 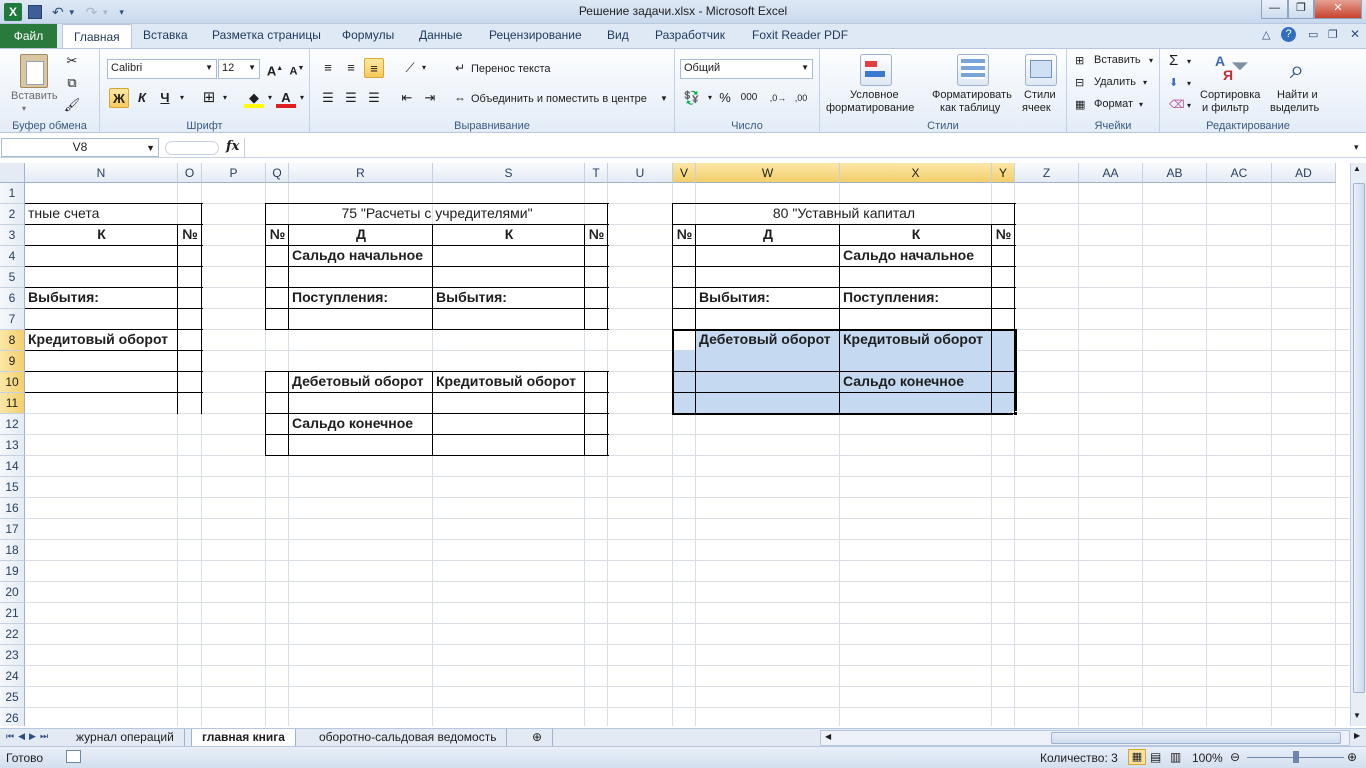 I want to click on horizontal-scrollbar: ◀, so click(x=1085, y=738).